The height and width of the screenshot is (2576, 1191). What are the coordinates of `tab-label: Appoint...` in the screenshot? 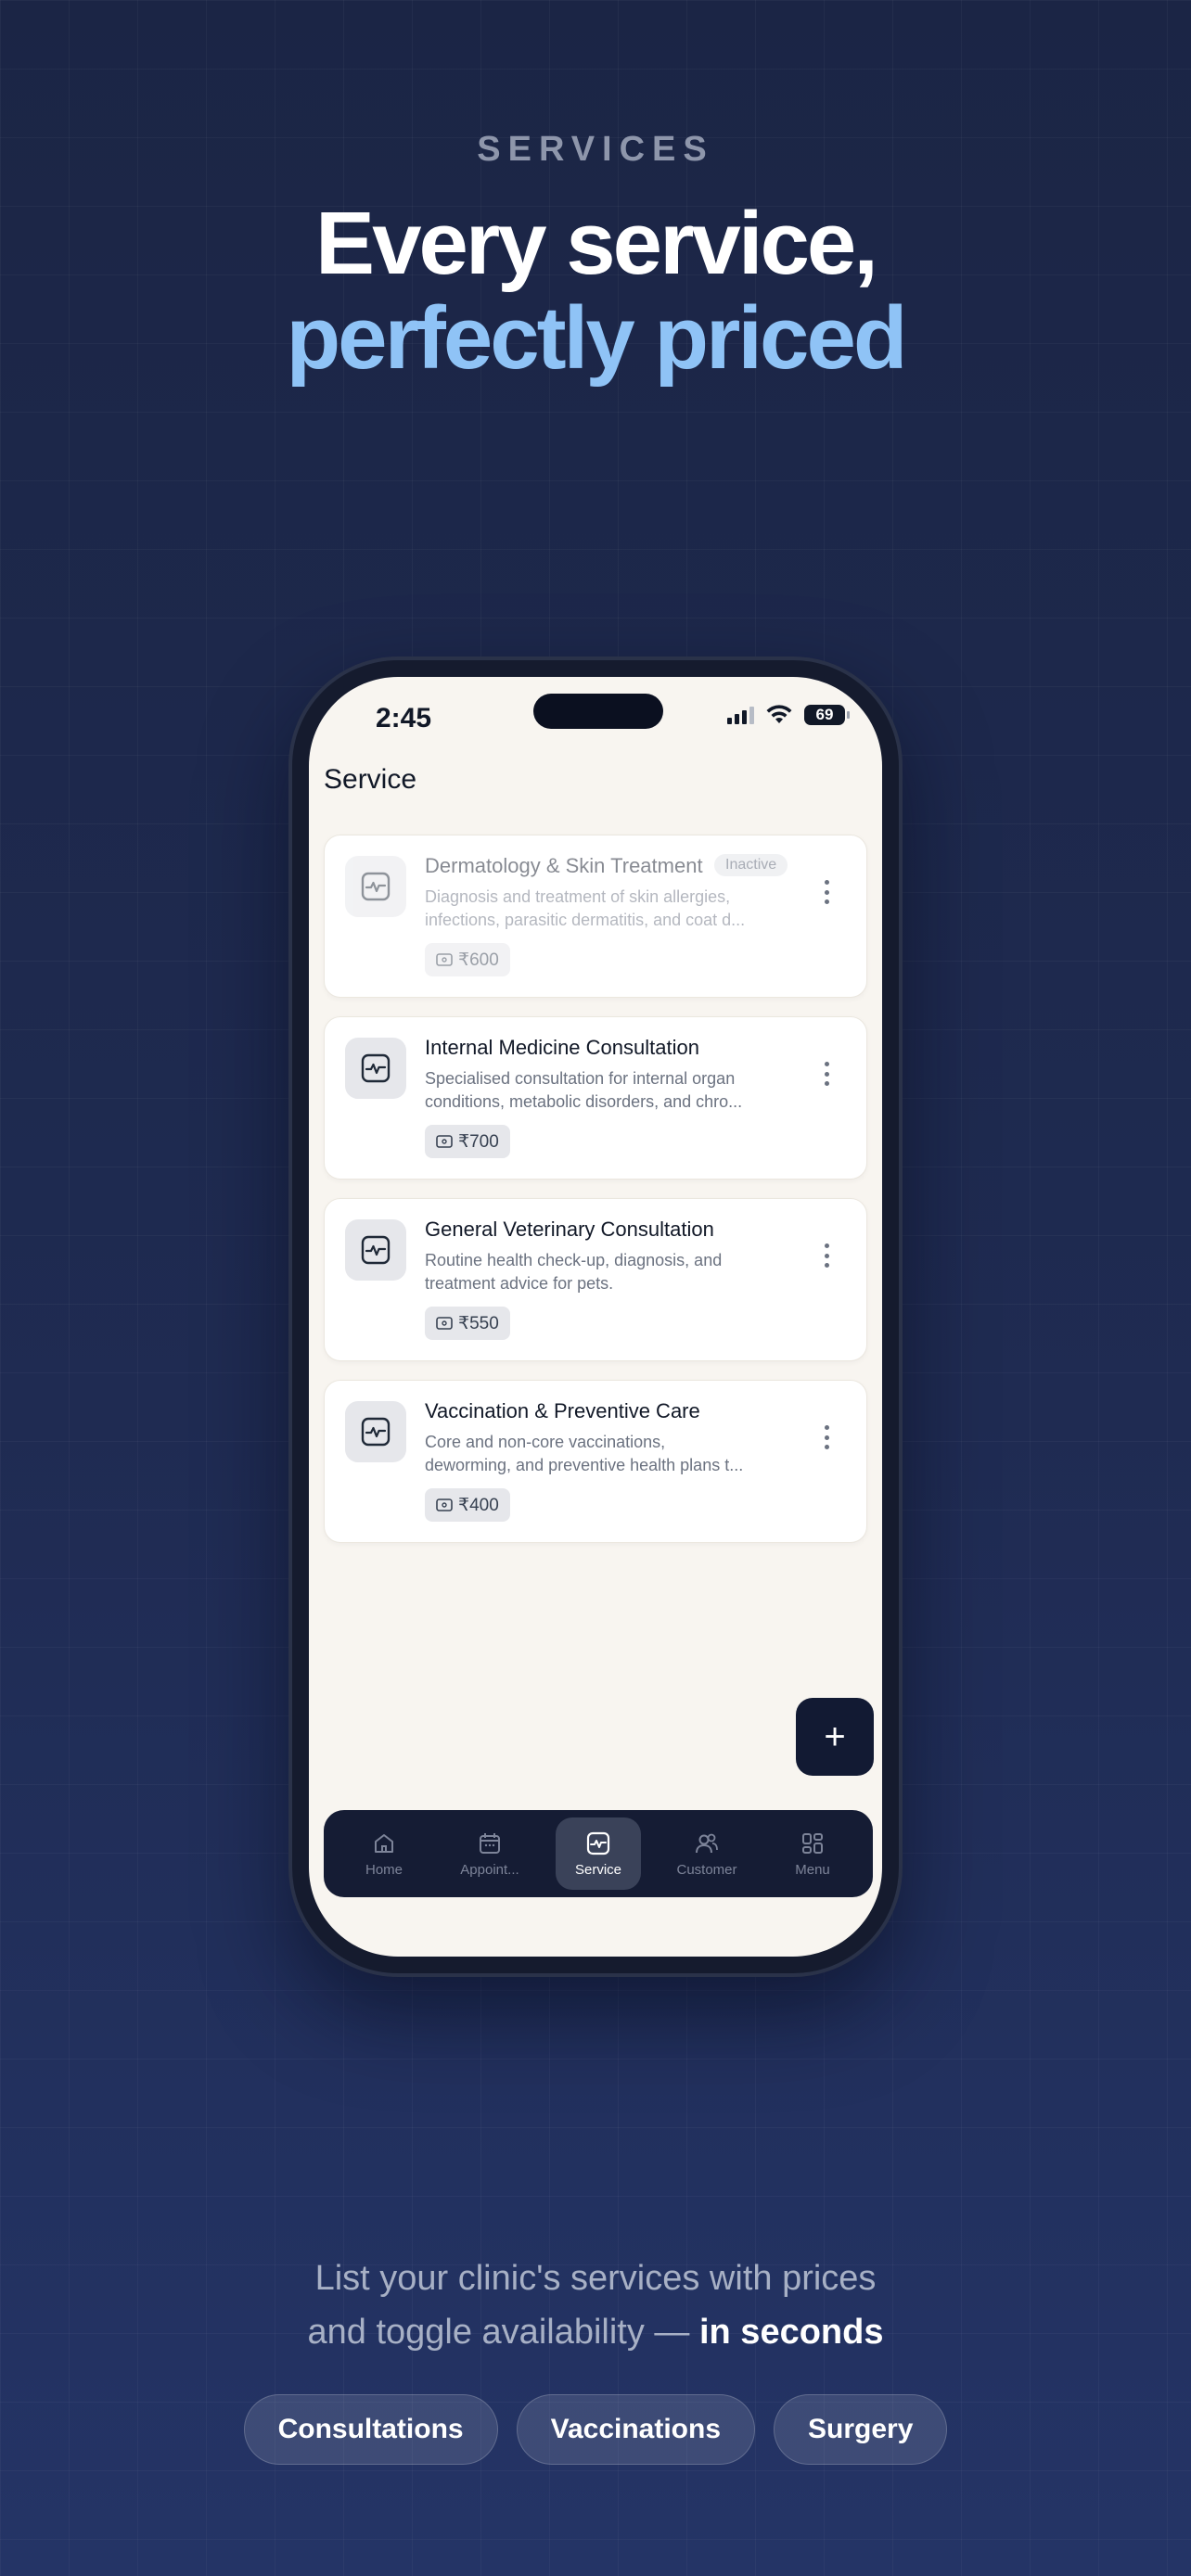 It's located at (489, 1869).